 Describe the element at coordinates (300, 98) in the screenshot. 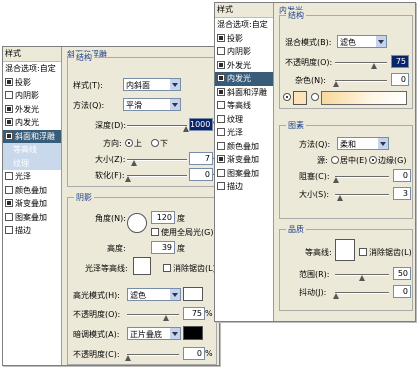

I see `ig-color-swatch` at that location.